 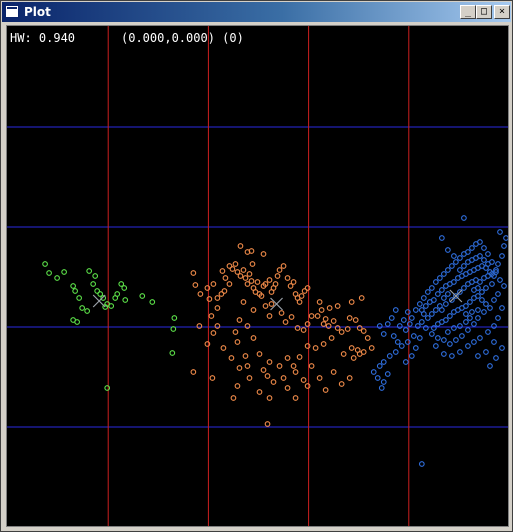 I want to click on window-icon, so click(x=12, y=11).